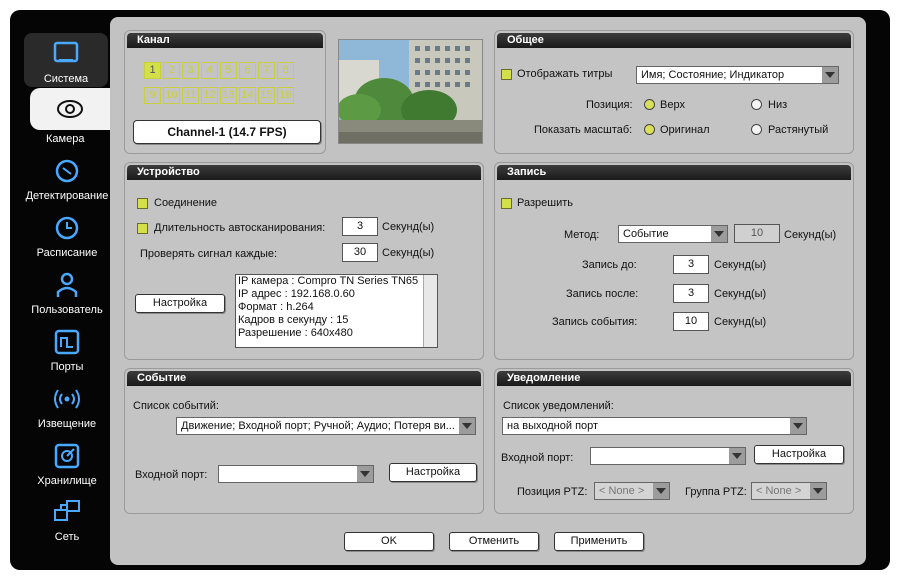  What do you see at coordinates (67, 348) in the screenshot?
I see `sidebar-item-ports: Порты` at bounding box center [67, 348].